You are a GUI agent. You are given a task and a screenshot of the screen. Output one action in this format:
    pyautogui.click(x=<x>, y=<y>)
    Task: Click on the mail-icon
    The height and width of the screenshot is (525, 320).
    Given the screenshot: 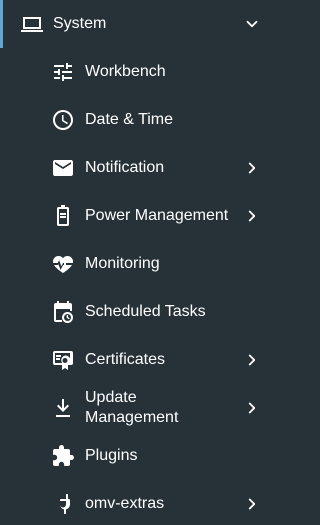 What is the action you would take?
    pyautogui.click(x=63, y=168)
    